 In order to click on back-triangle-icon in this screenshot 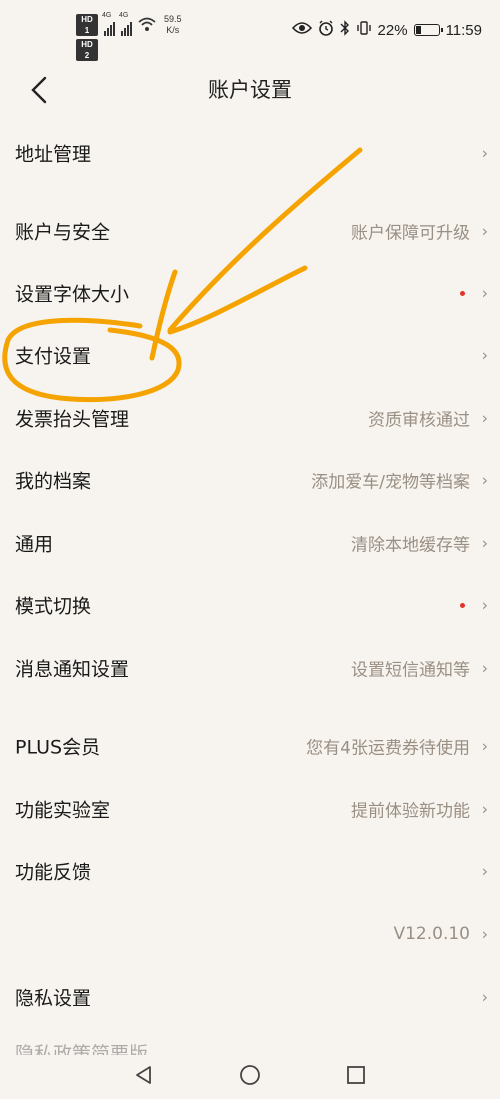, I will do `click(144, 1077)`.